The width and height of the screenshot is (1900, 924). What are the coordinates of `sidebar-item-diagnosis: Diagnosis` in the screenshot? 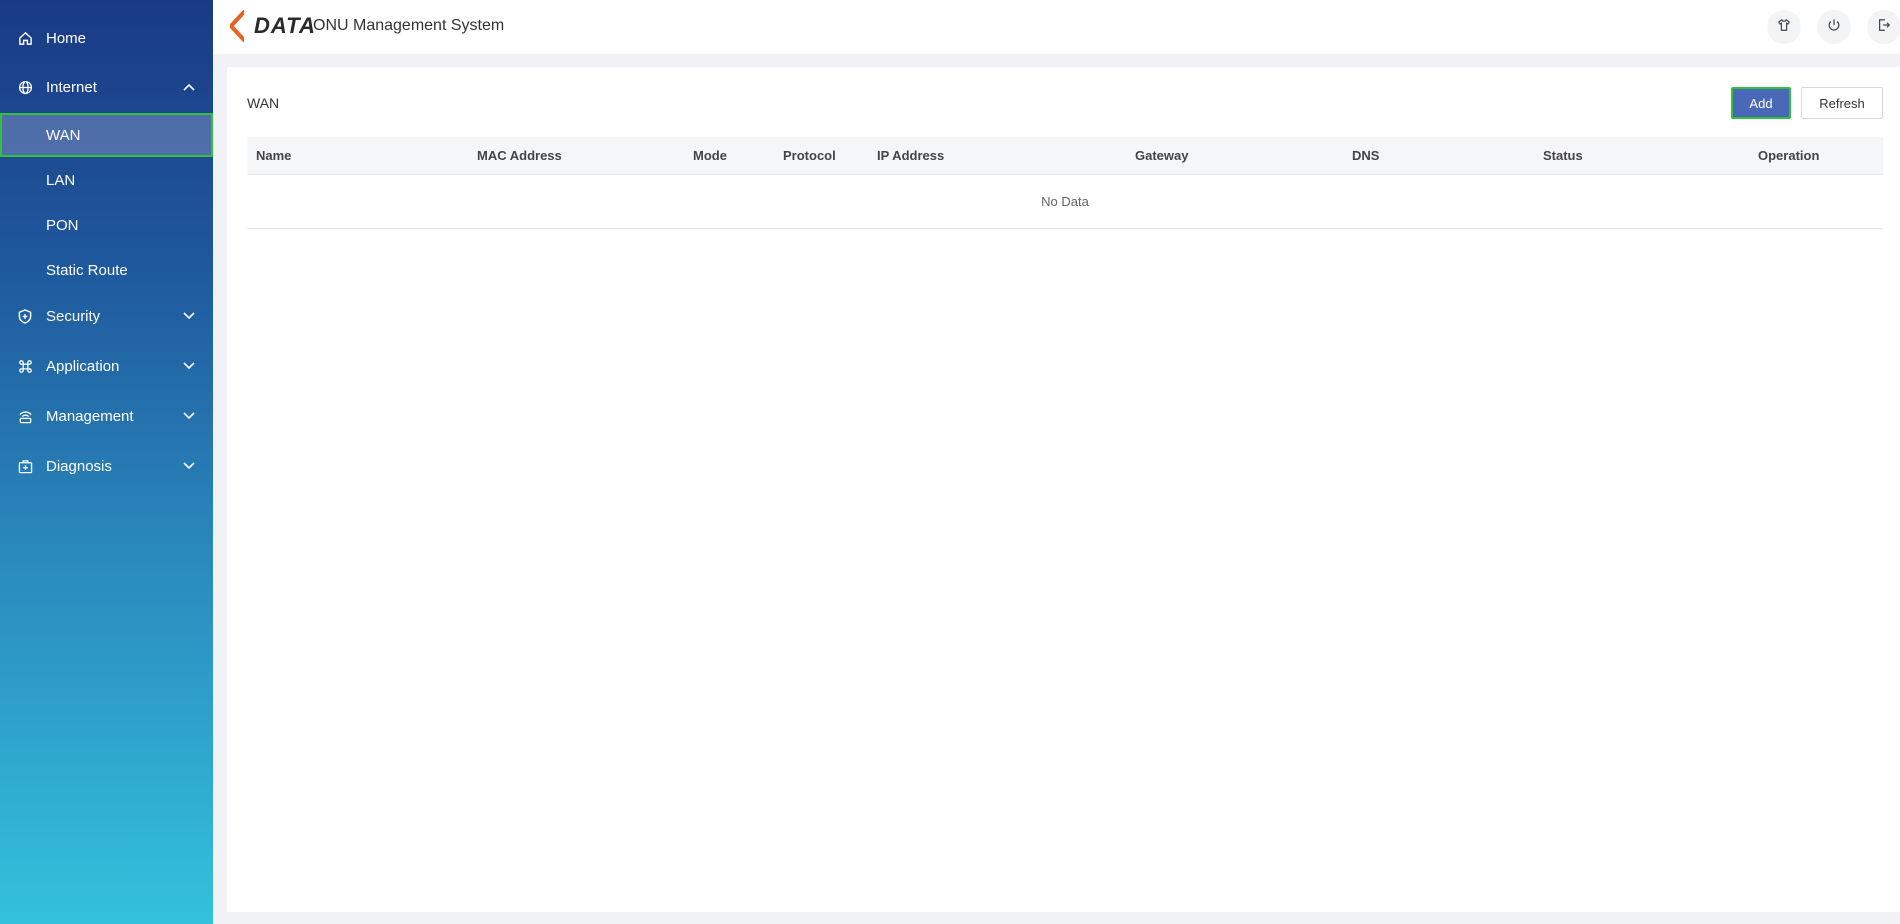 It's located at (106, 466).